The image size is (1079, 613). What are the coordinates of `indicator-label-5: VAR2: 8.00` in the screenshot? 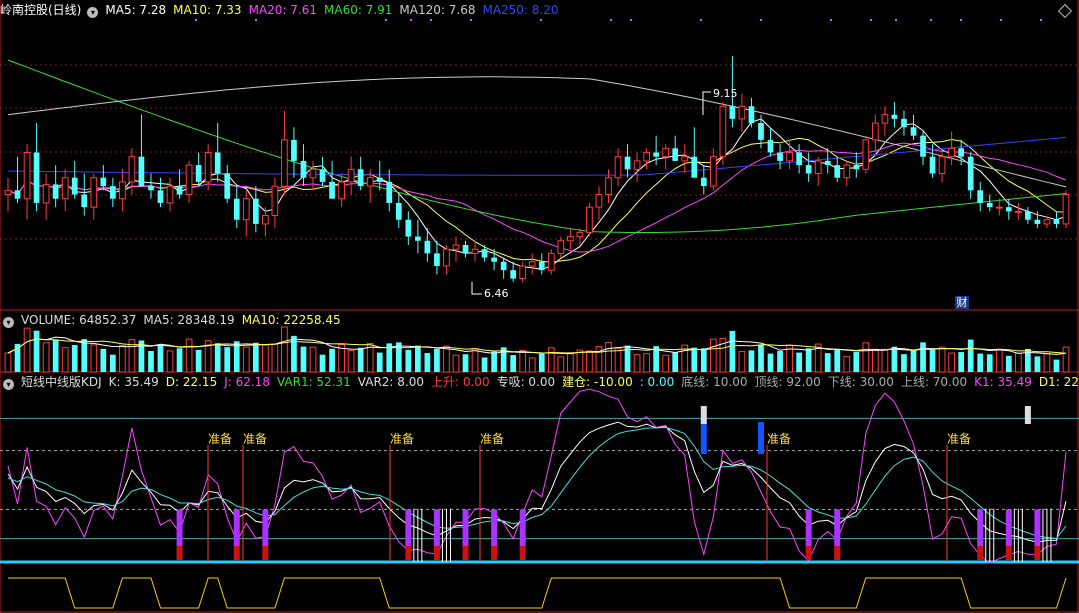 It's located at (390, 382).